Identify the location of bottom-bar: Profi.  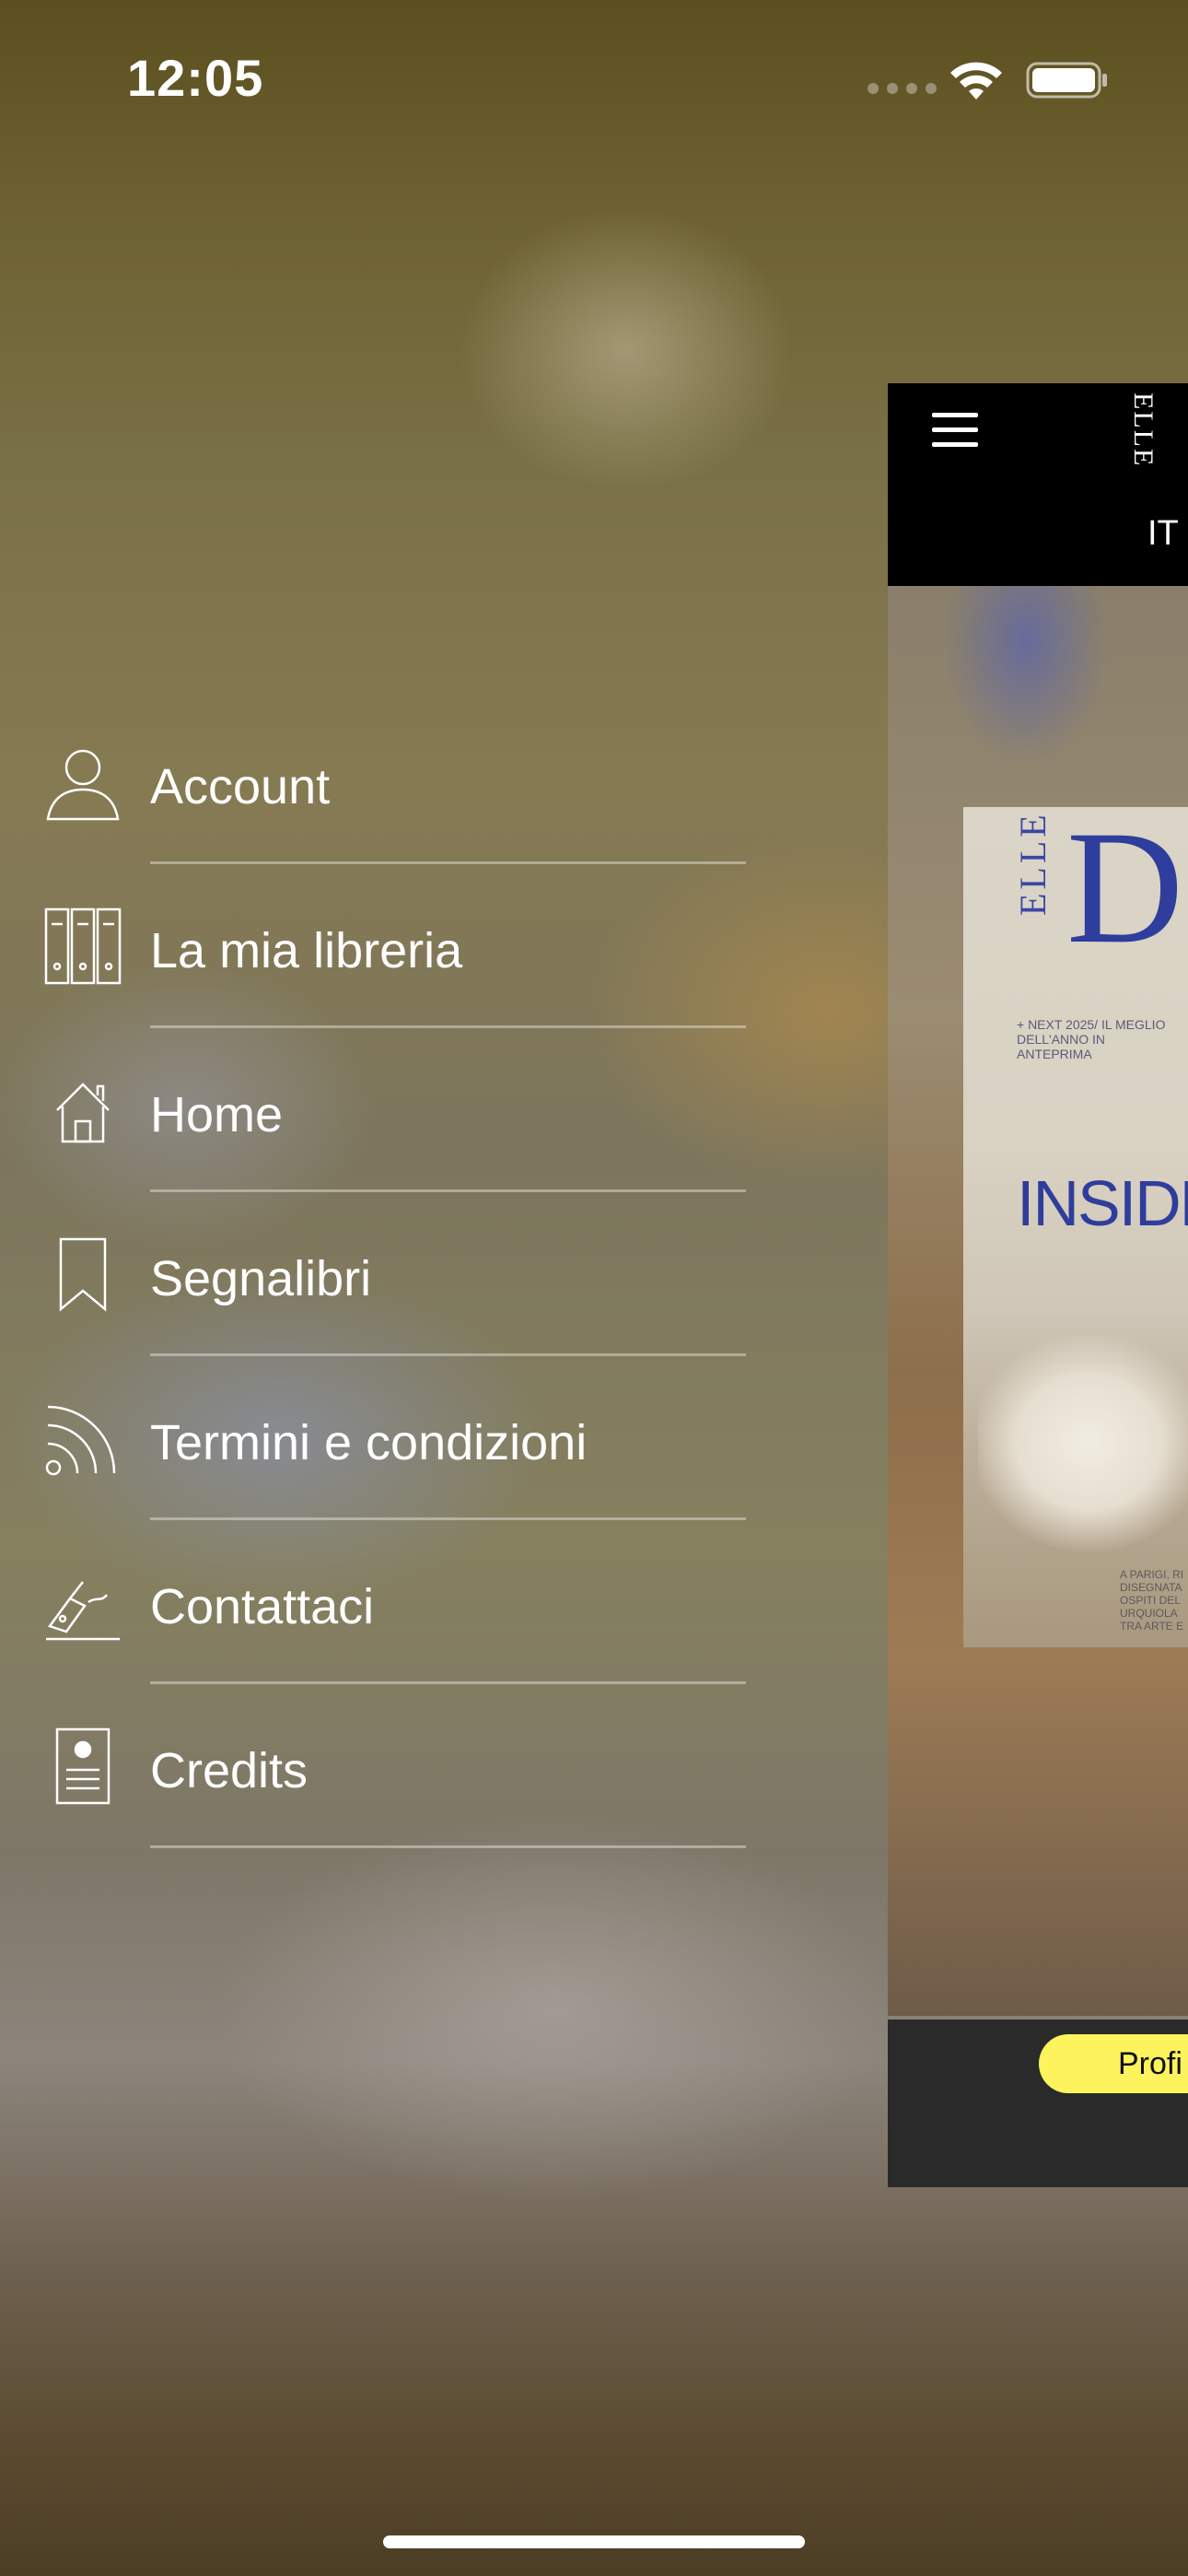
(1038, 2103).